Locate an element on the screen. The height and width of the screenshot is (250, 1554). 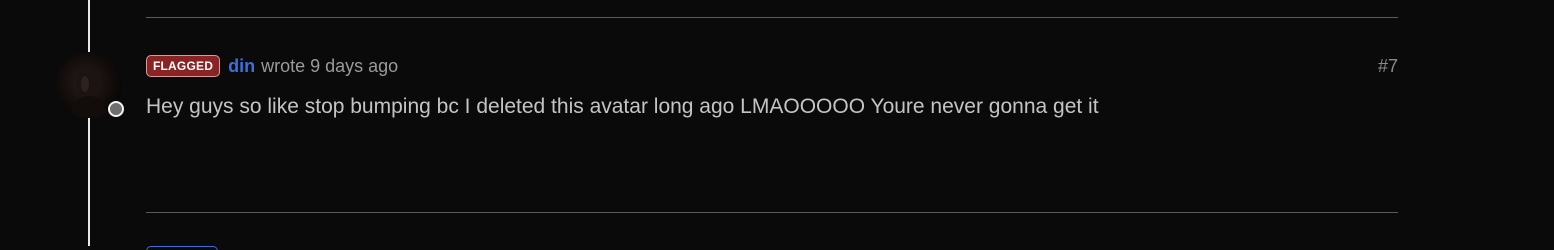
divider-bottom is located at coordinates (772, 212).